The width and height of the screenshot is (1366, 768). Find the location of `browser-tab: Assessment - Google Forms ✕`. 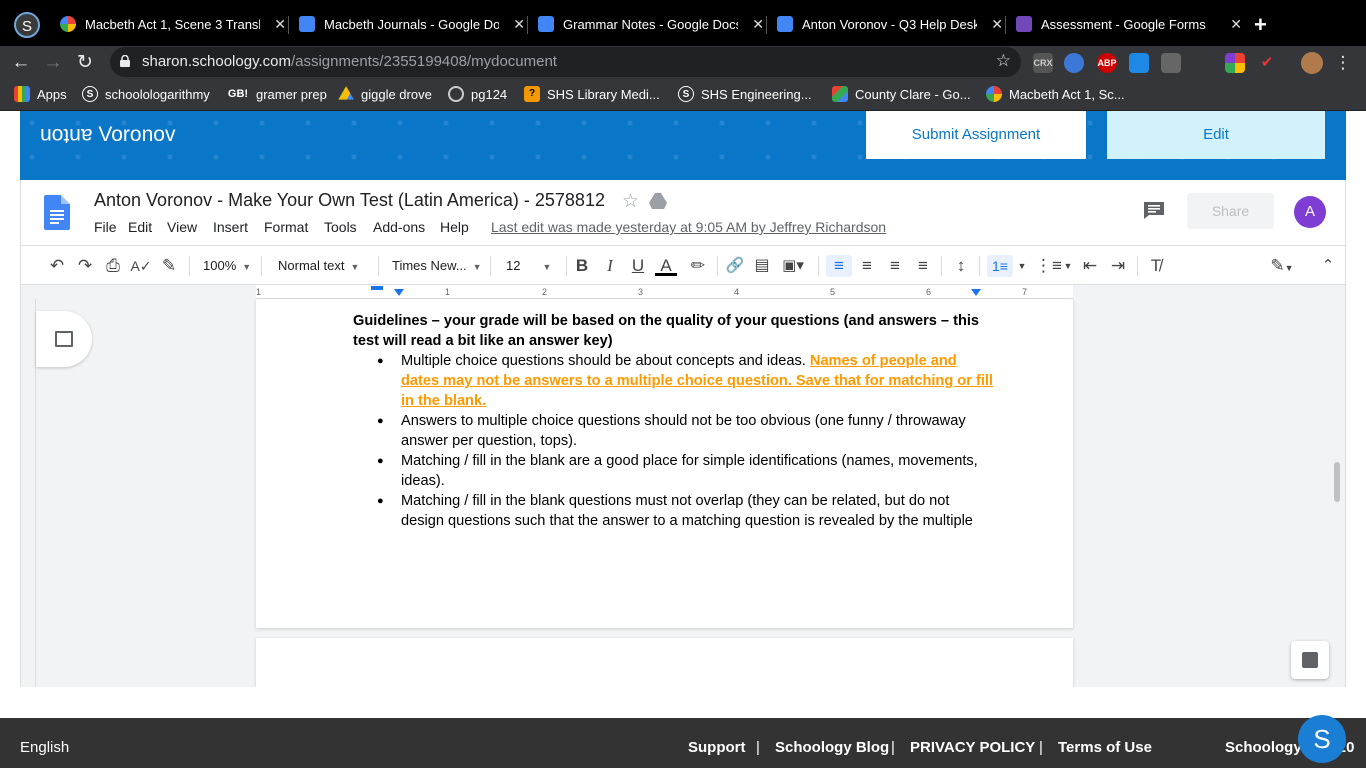

browser-tab: Assessment - Google Forms ✕ is located at coordinates (1125, 24).